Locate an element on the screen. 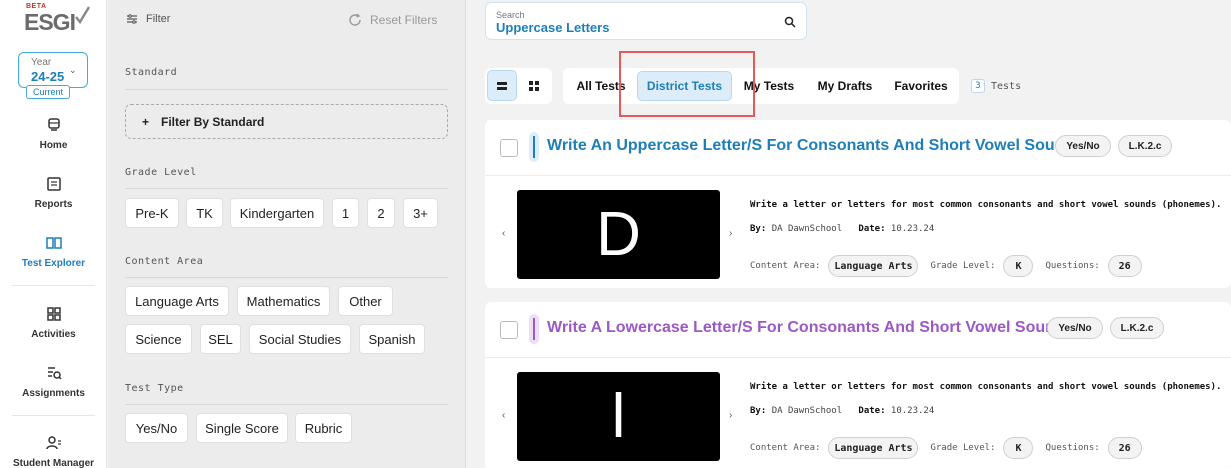  grade-chip: Kindergarten is located at coordinates (277, 213).